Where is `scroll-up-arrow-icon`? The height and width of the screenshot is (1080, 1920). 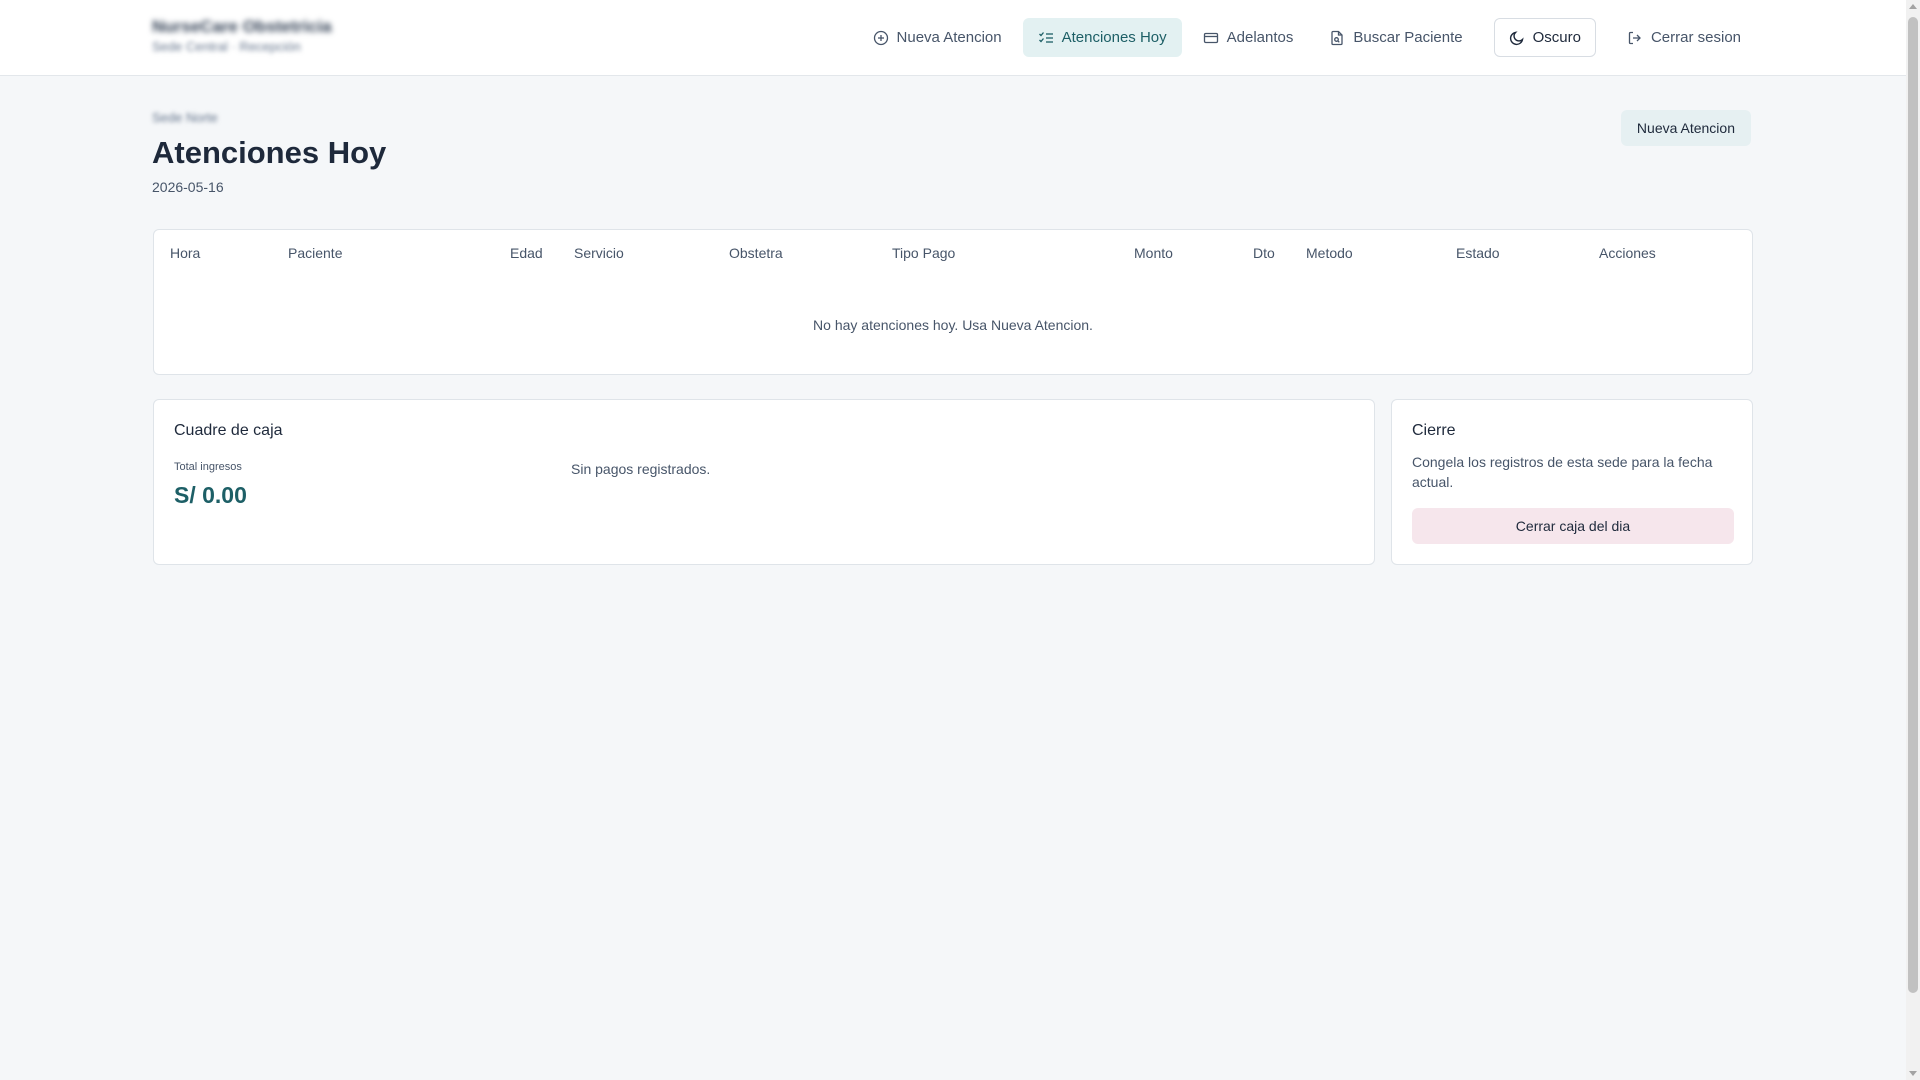 scroll-up-arrow-icon is located at coordinates (1913, 6).